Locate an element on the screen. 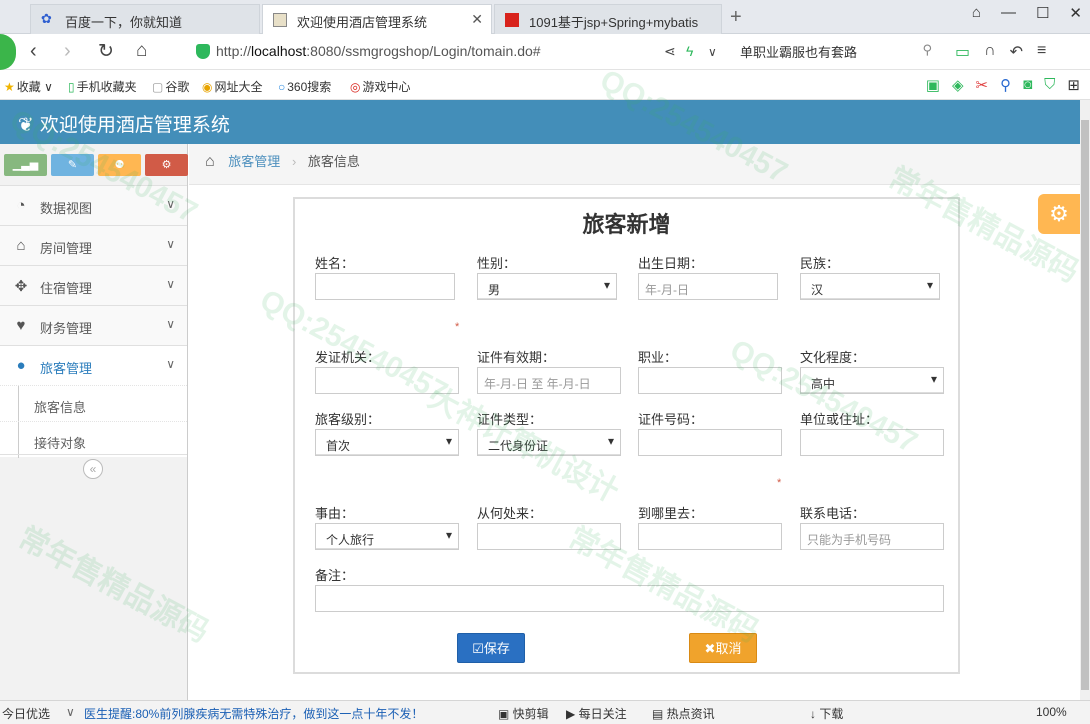 This screenshot has height=724, width=1090. sidebar-subitem-reception: 接待对象 is located at coordinates (93, 439).